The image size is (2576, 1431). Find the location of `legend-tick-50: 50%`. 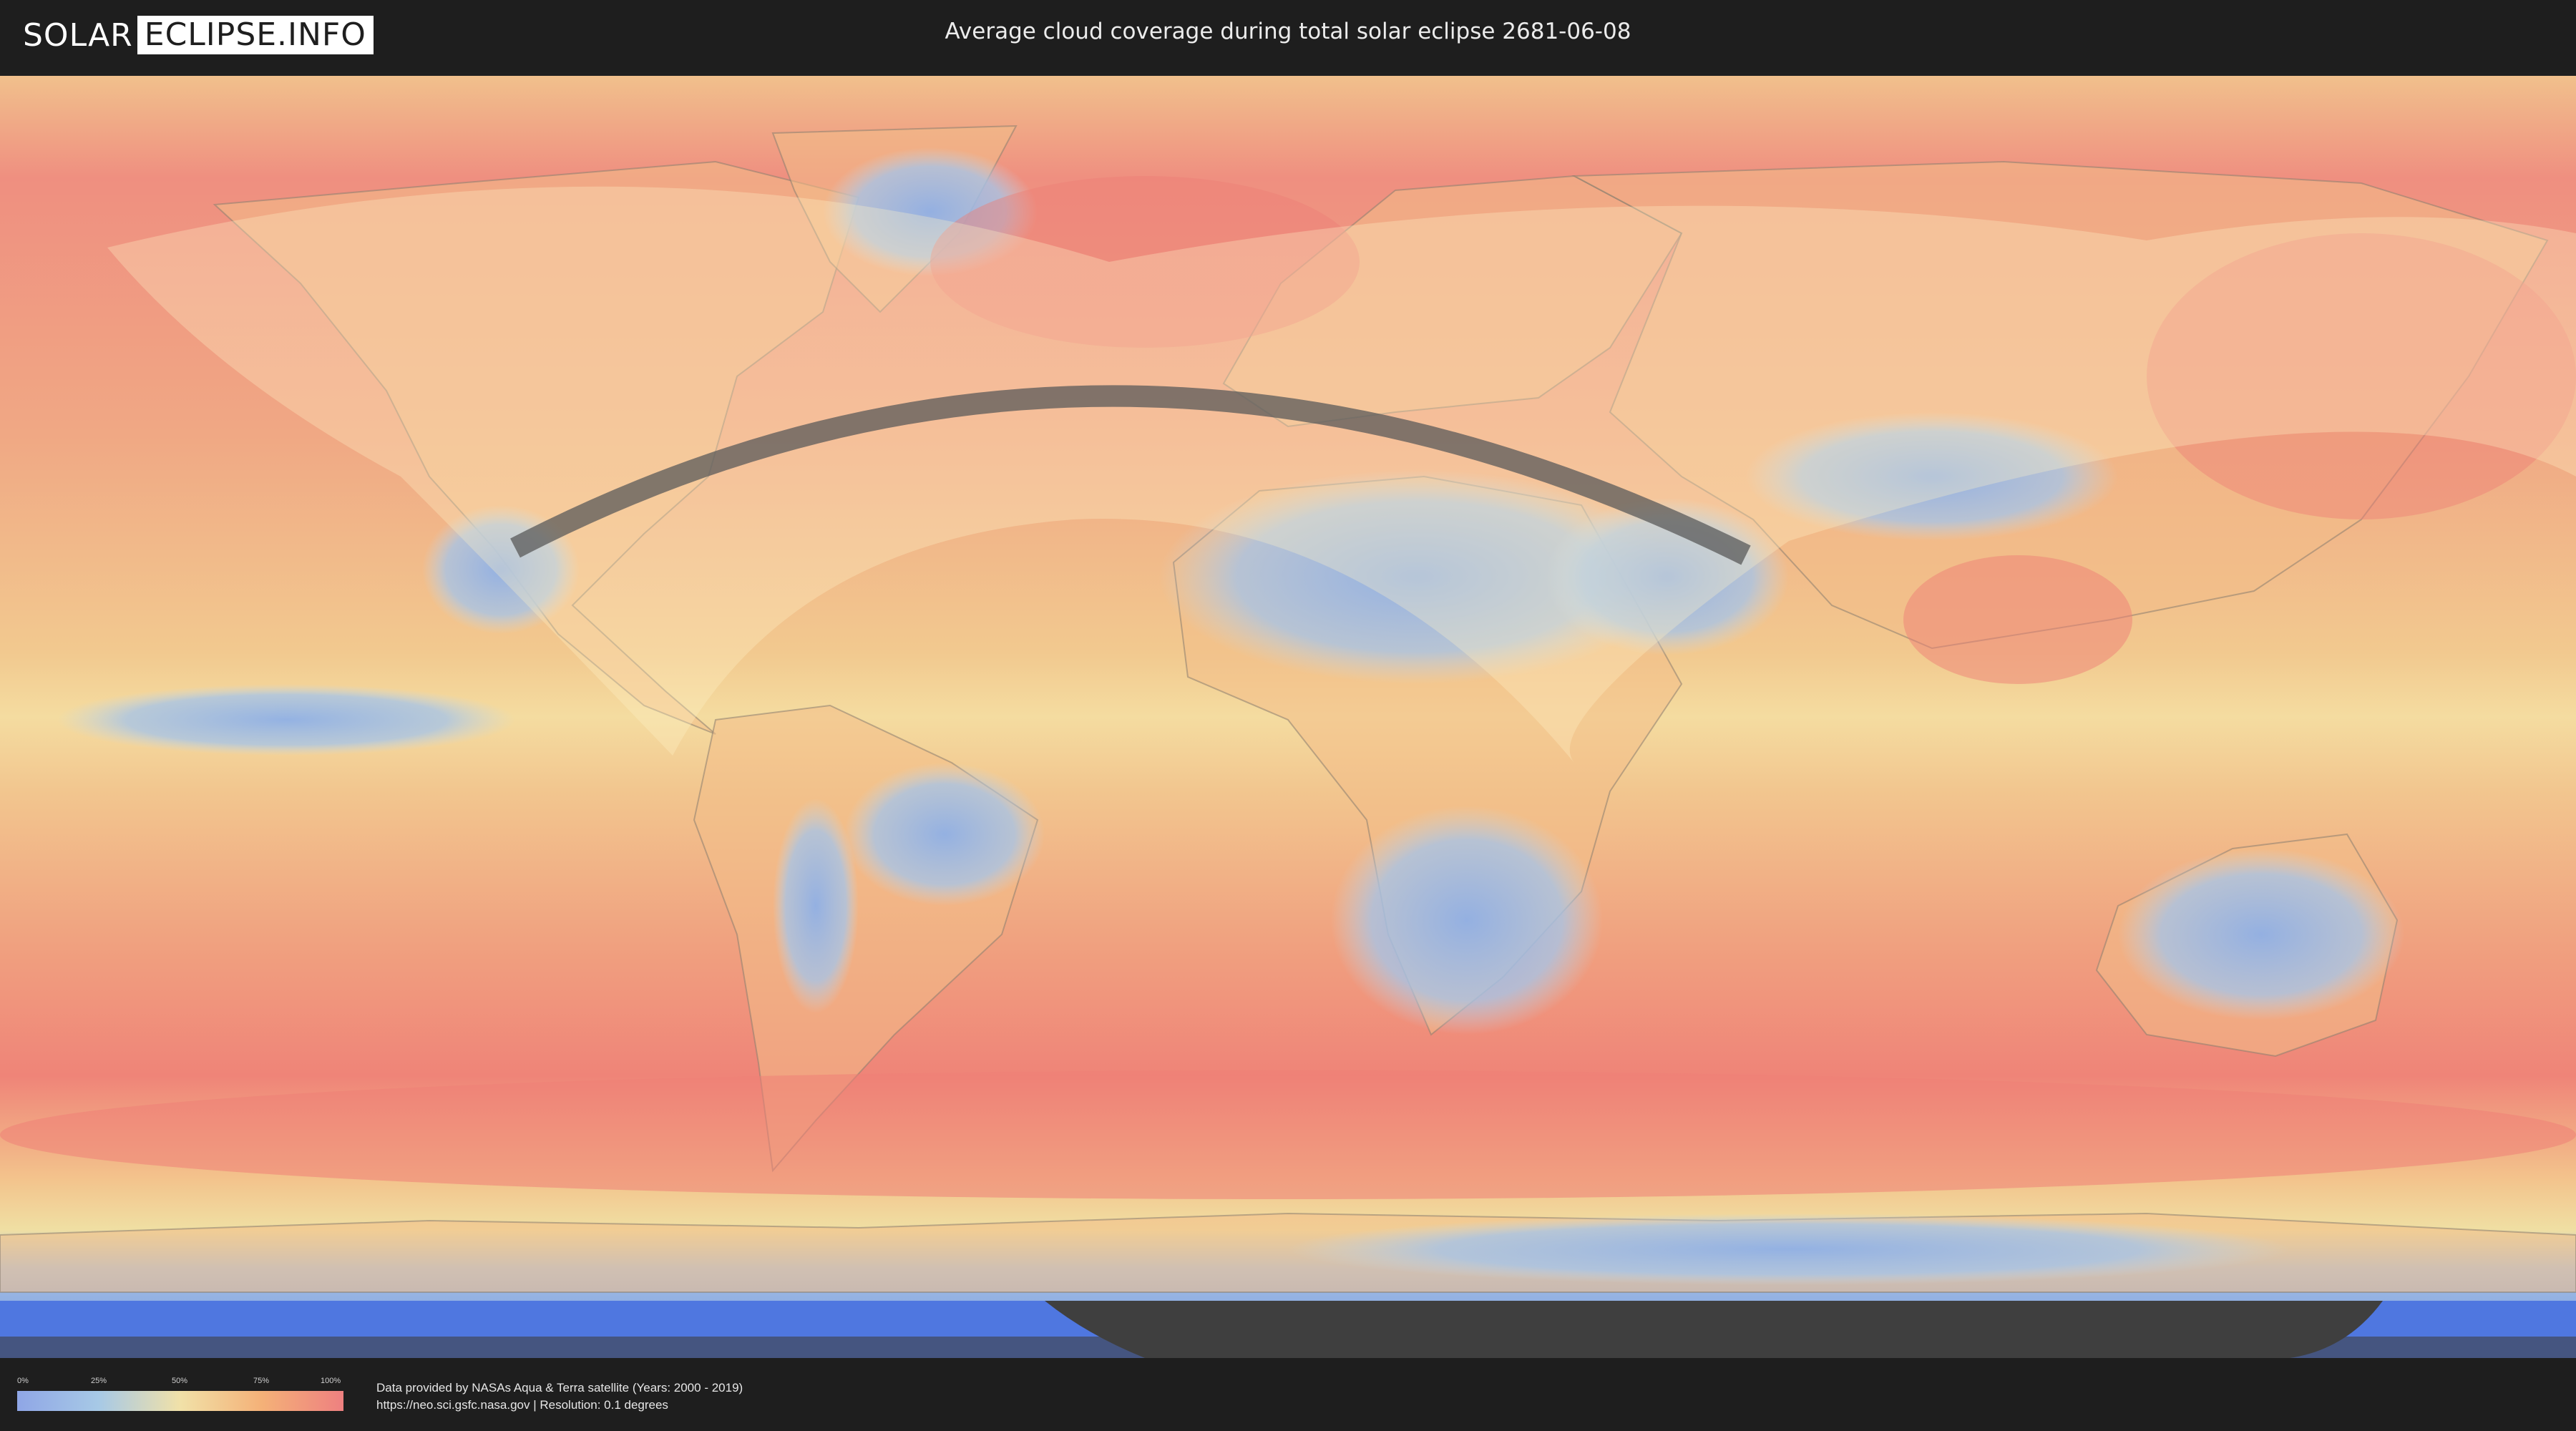

legend-tick-50: 50% is located at coordinates (180, 1381).